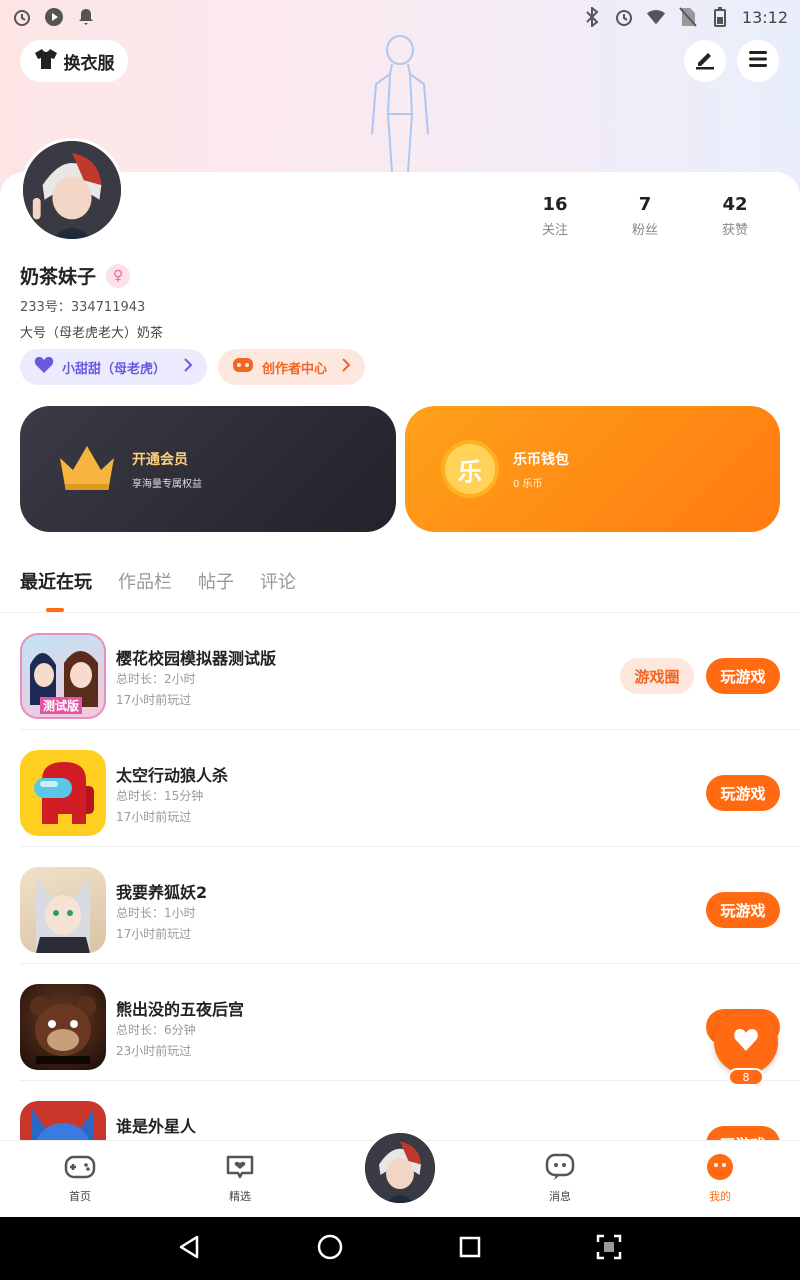  What do you see at coordinates (410, 788) in the screenshot?
I see `list-item: 太空行动狼人杀 总时长：15分钟 17小时前玩过 玩游戏` at bounding box center [410, 788].